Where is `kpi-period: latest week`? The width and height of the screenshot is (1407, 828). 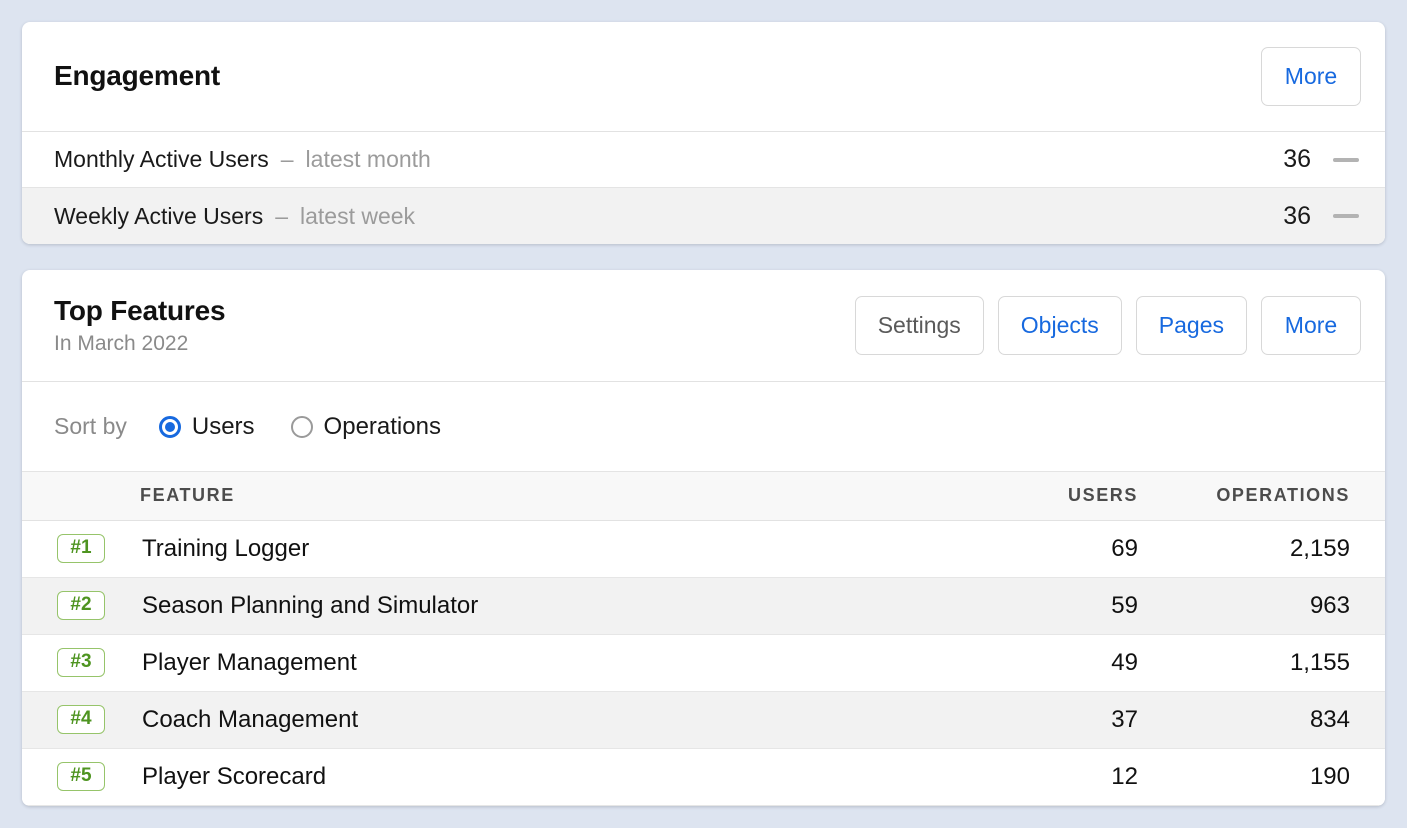 kpi-period: latest week is located at coordinates (358, 215).